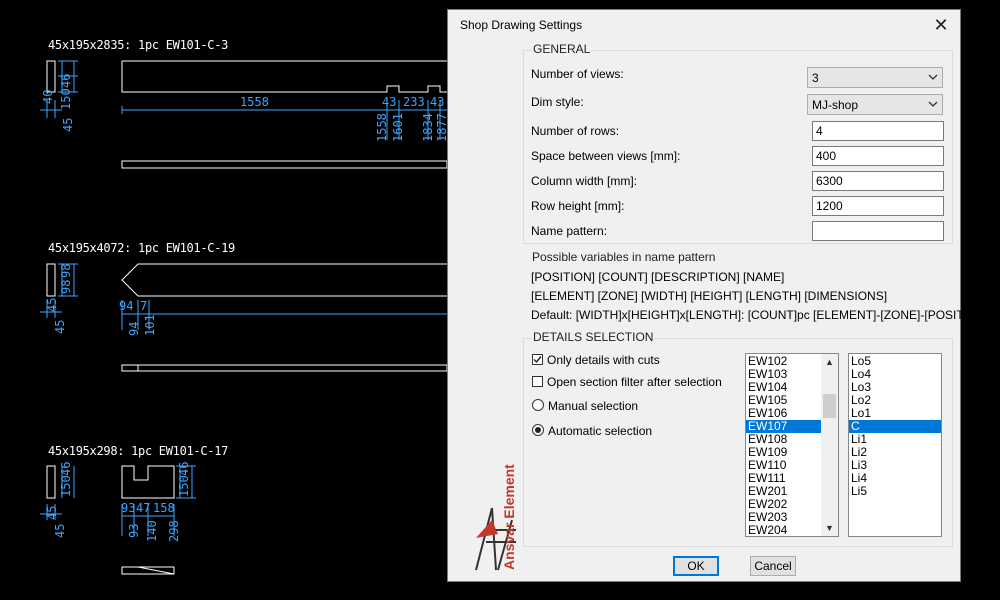  I want to click on radio-dot, so click(538, 430).